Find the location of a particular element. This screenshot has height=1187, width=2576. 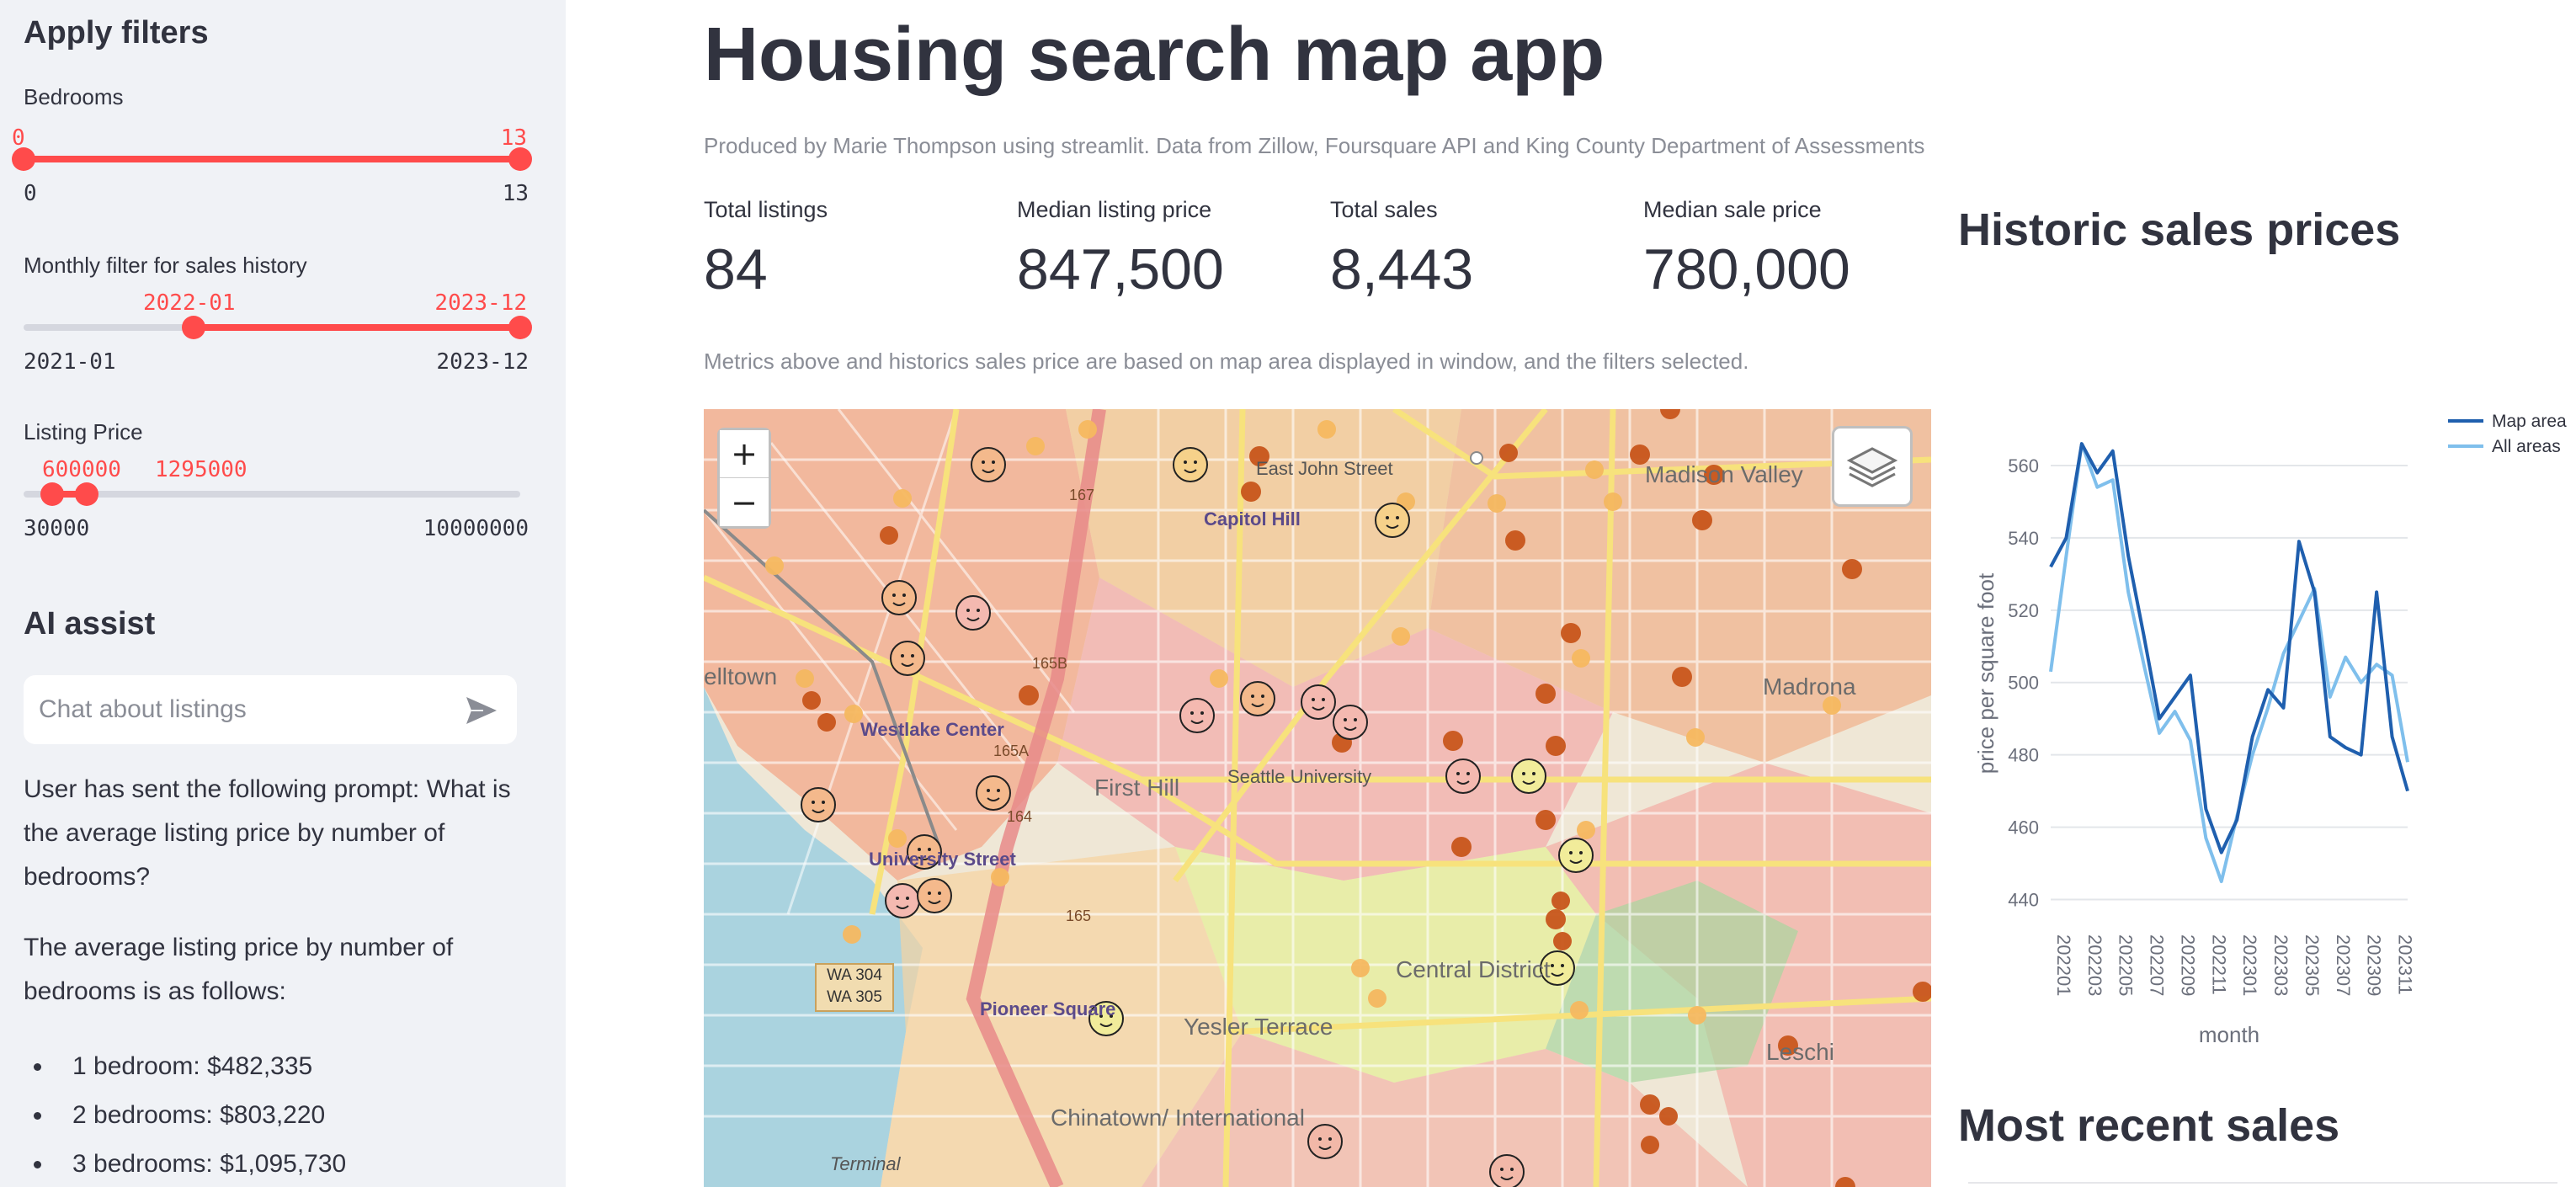

highway-badge: 165A is located at coordinates (1012, 751).